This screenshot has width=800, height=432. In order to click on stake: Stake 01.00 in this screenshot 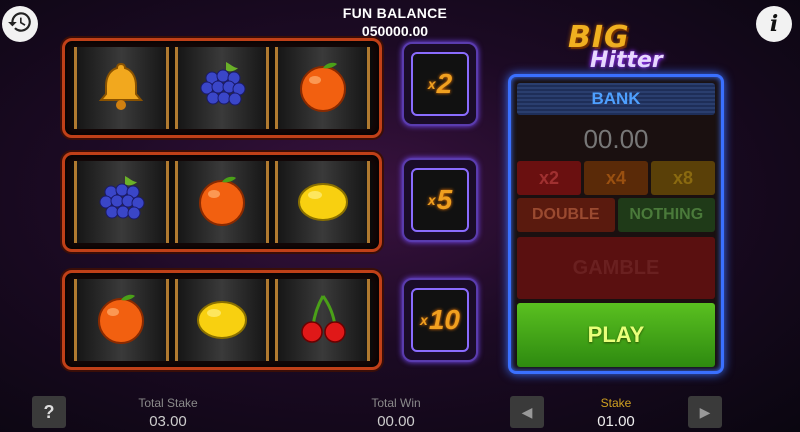, I will do `click(616, 413)`.